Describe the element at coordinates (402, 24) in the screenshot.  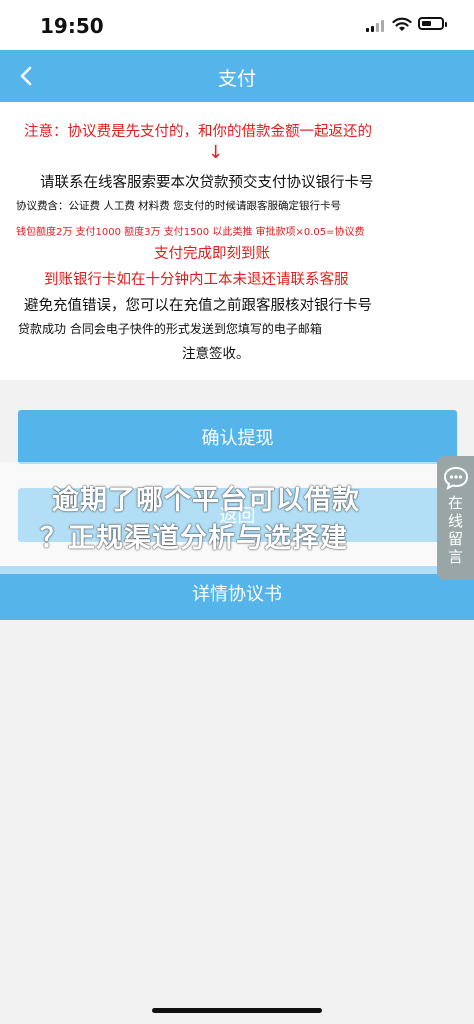
I see `wifi-icon` at that location.